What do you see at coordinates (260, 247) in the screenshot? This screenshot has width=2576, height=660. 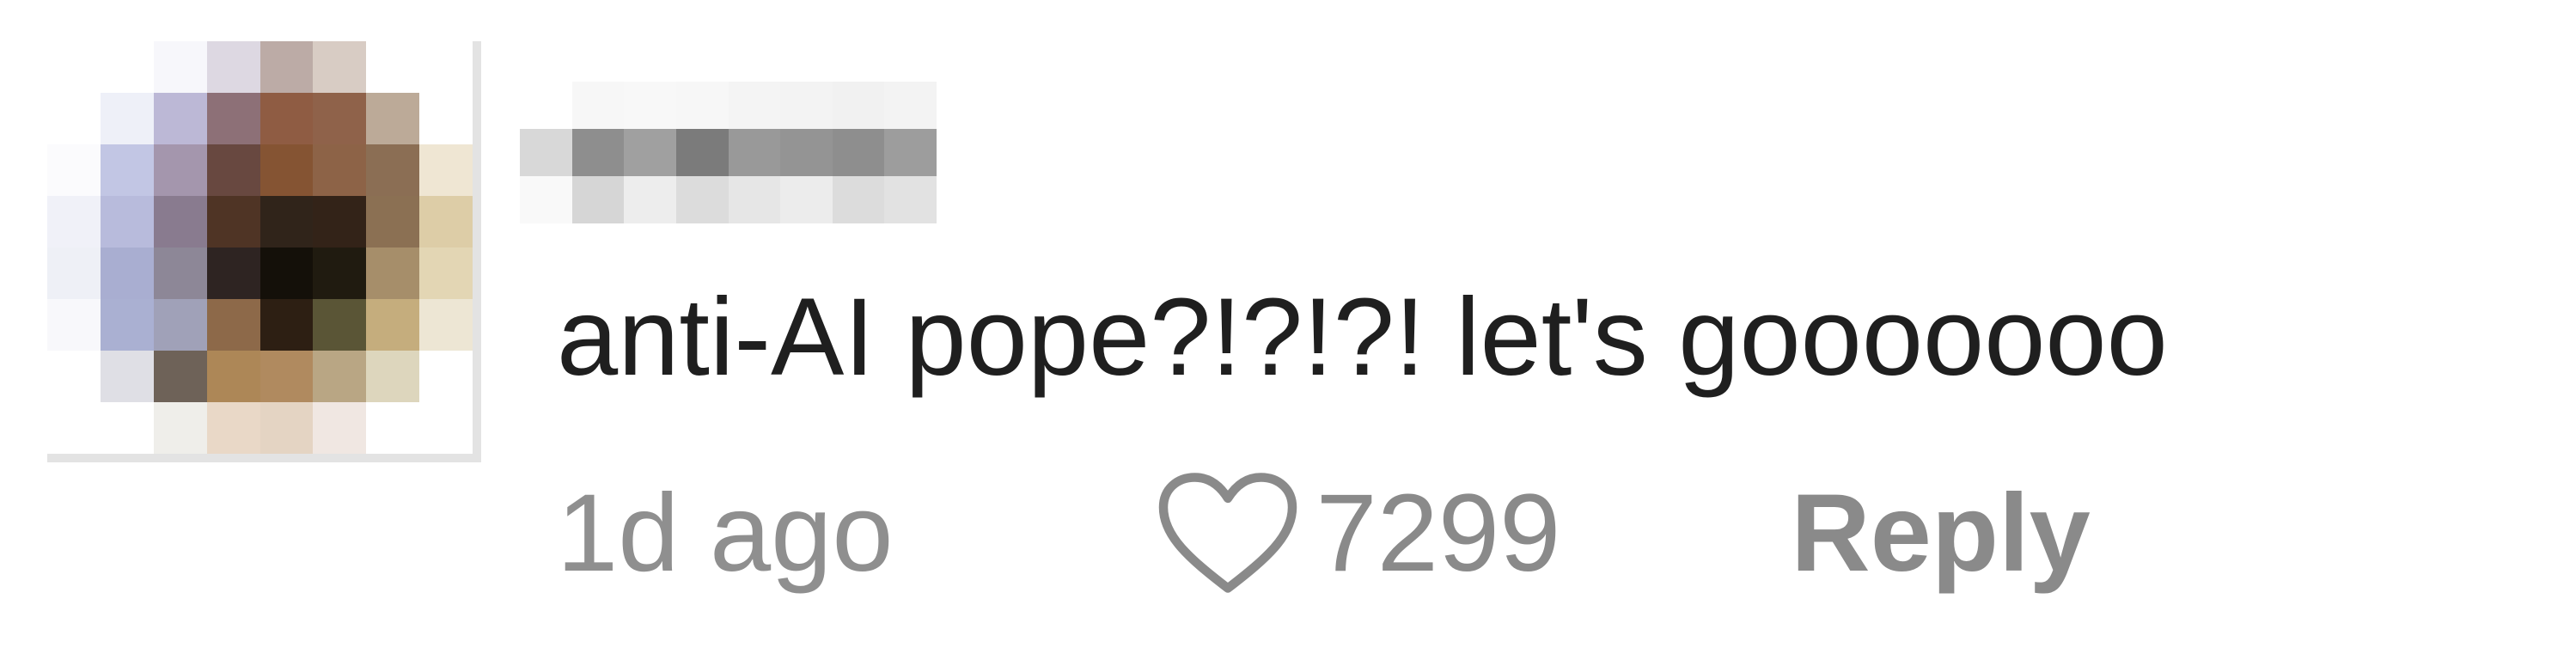 I see `avatar-pixelated-image` at bounding box center [260, 247].